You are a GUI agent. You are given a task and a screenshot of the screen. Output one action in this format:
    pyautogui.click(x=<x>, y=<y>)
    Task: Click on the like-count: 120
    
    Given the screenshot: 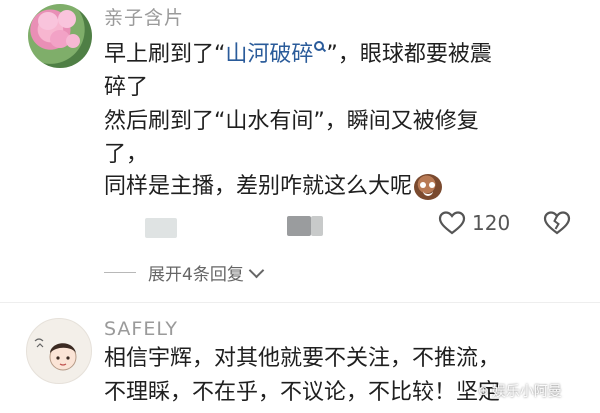 What is the action you would take?
    pyautogui.click(x=491, y=223)
    